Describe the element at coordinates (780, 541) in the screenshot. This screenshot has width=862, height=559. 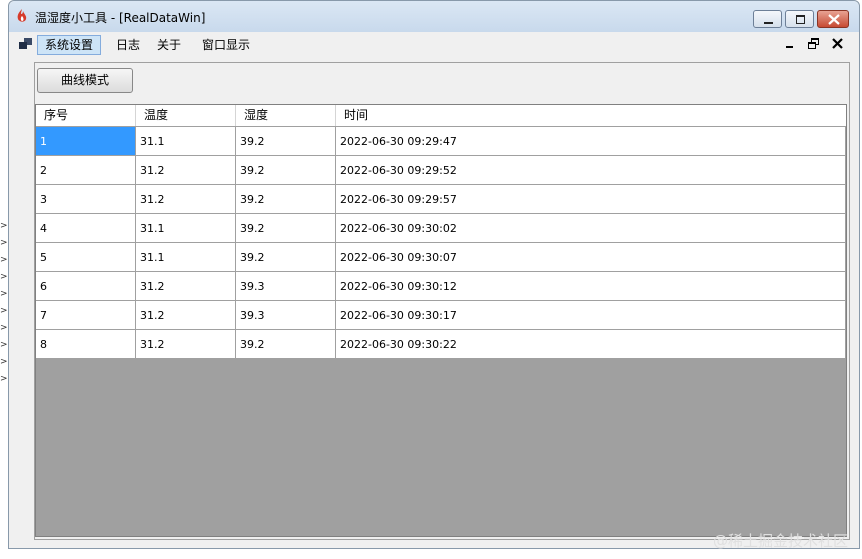
I see `watermark-text: @稀土掘金技术社区` at that location.